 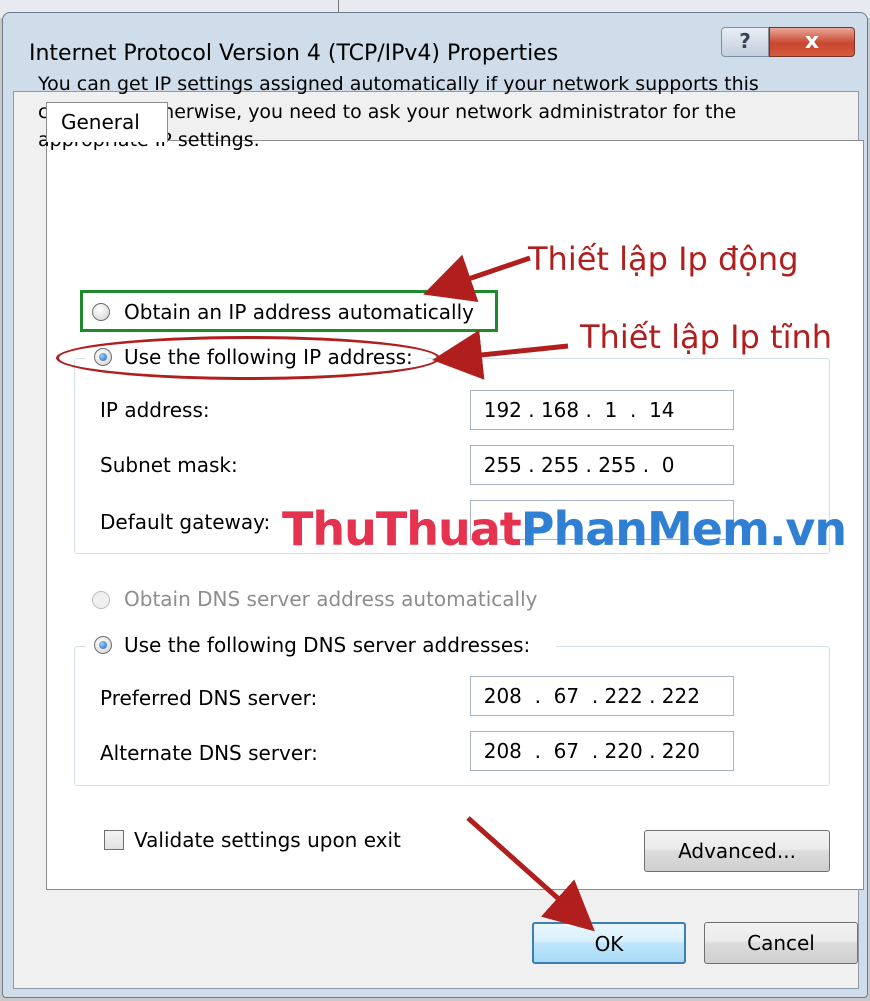 I want to click on watermark: ThuThuatPhanMem.vn, so click(x=564, y=529).